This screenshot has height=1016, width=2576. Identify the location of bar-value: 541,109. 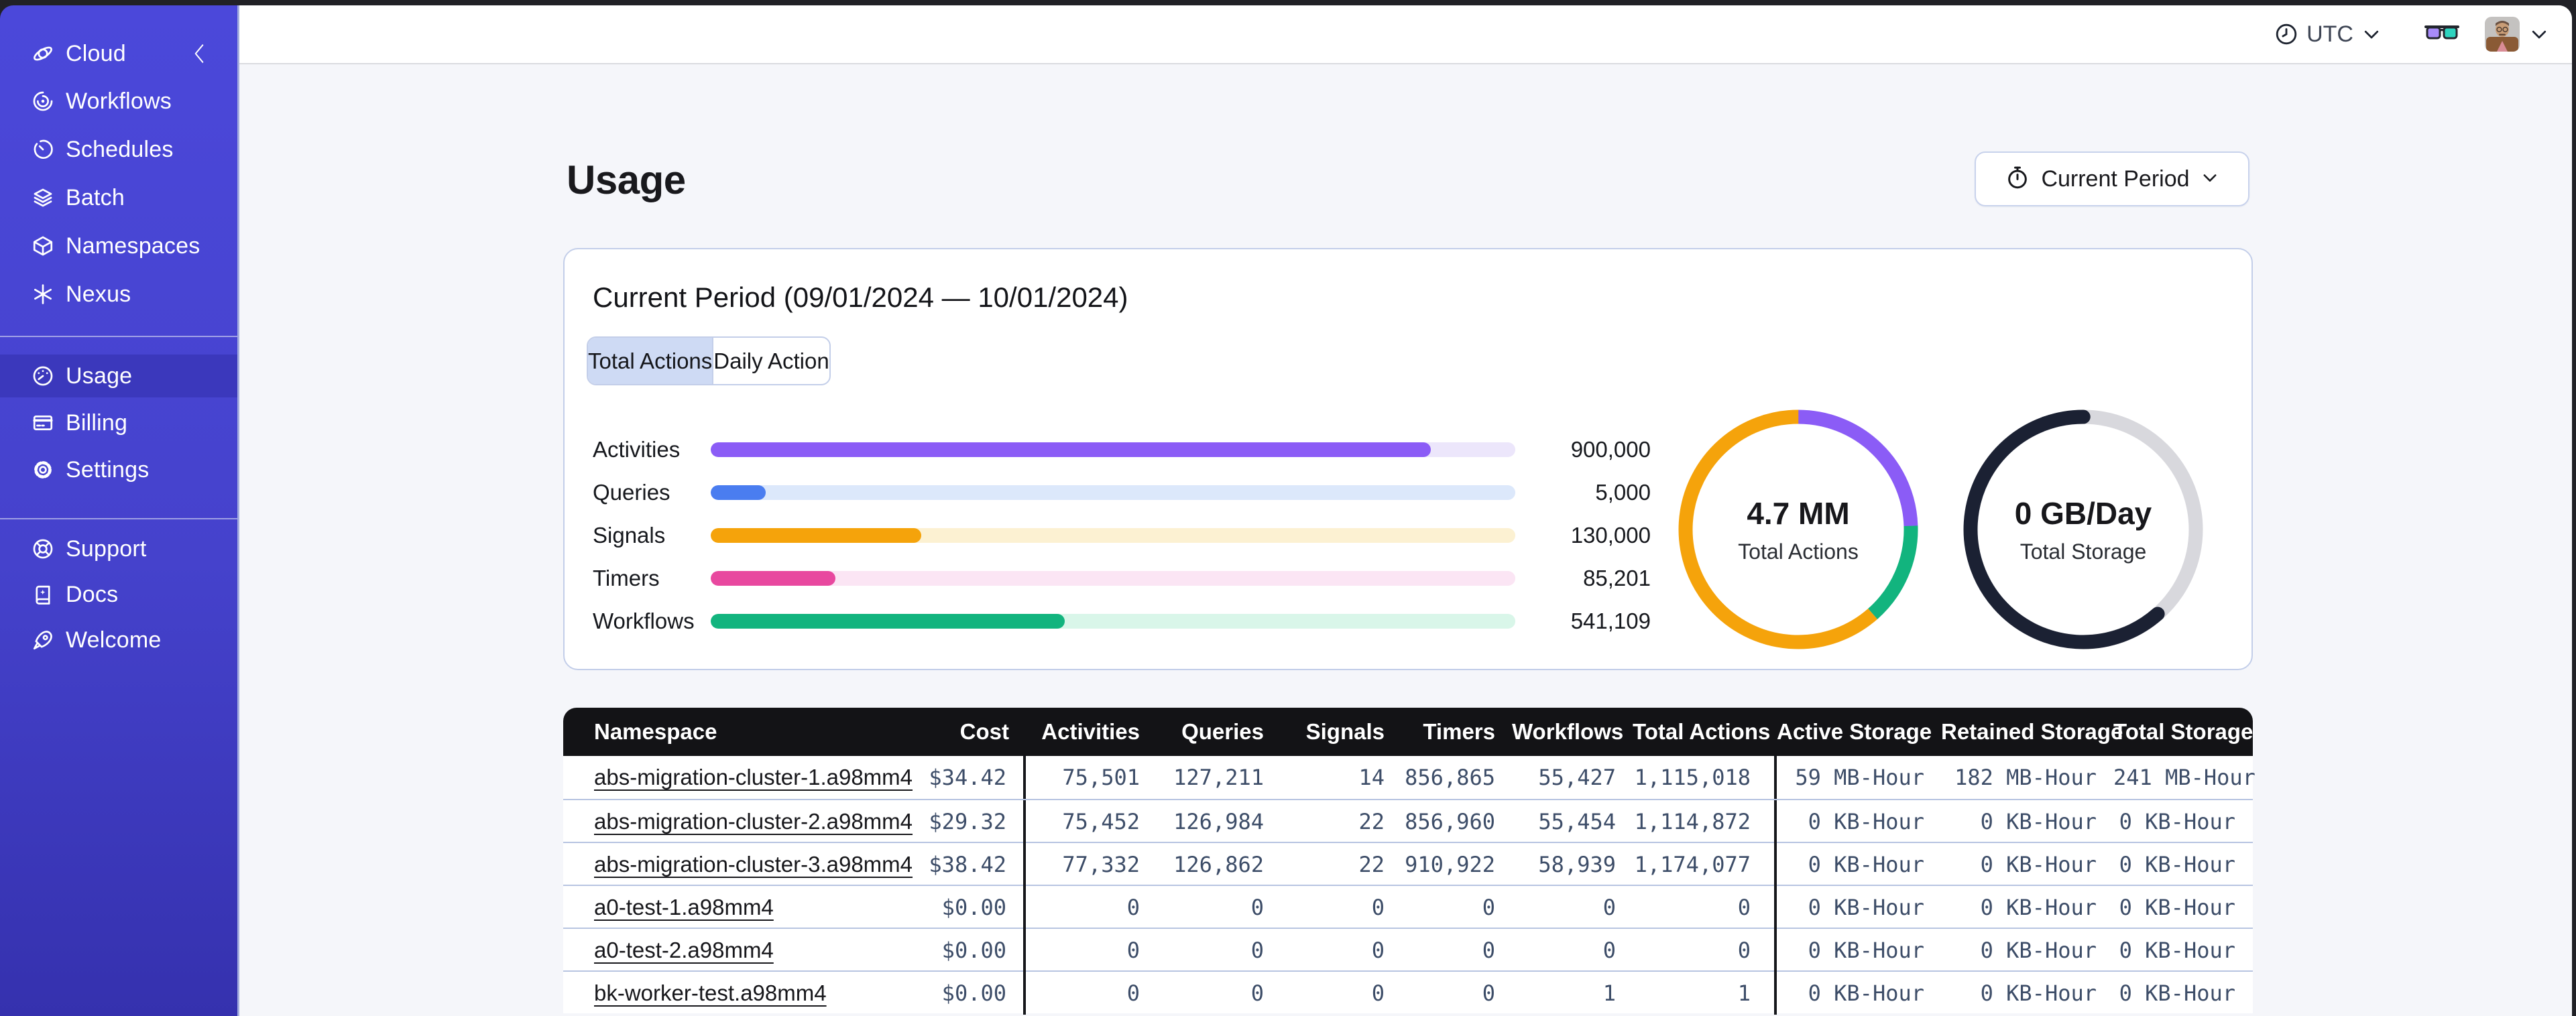
(1610, 621).